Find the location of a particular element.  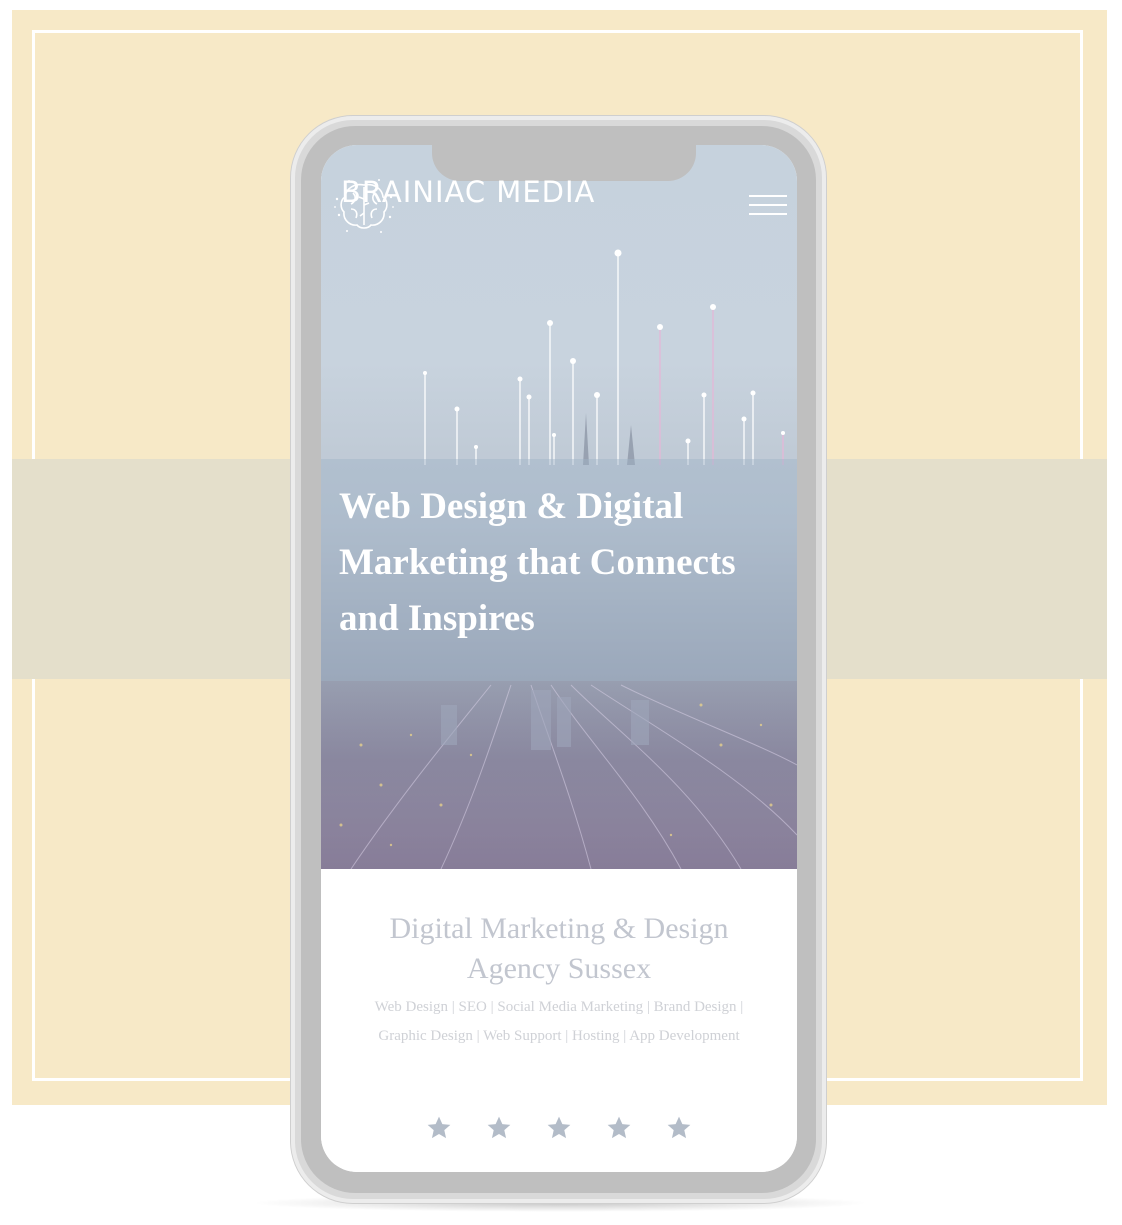

rating-stars is located at coordinates (559, 1128).